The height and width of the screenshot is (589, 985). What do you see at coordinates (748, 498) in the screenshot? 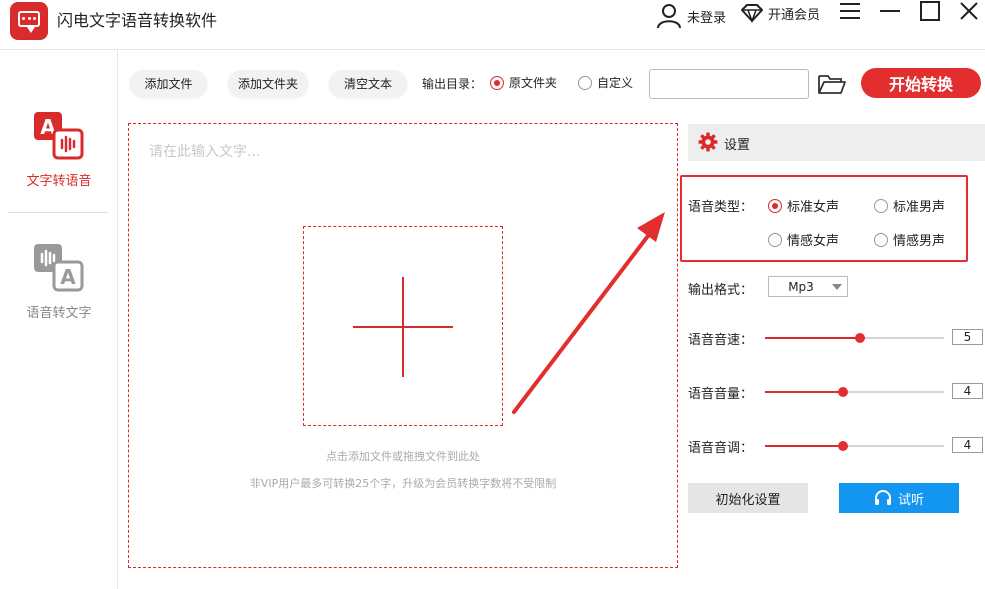
I see `reset-settings-button: 初始化设置` at bounding box center [748, 498].